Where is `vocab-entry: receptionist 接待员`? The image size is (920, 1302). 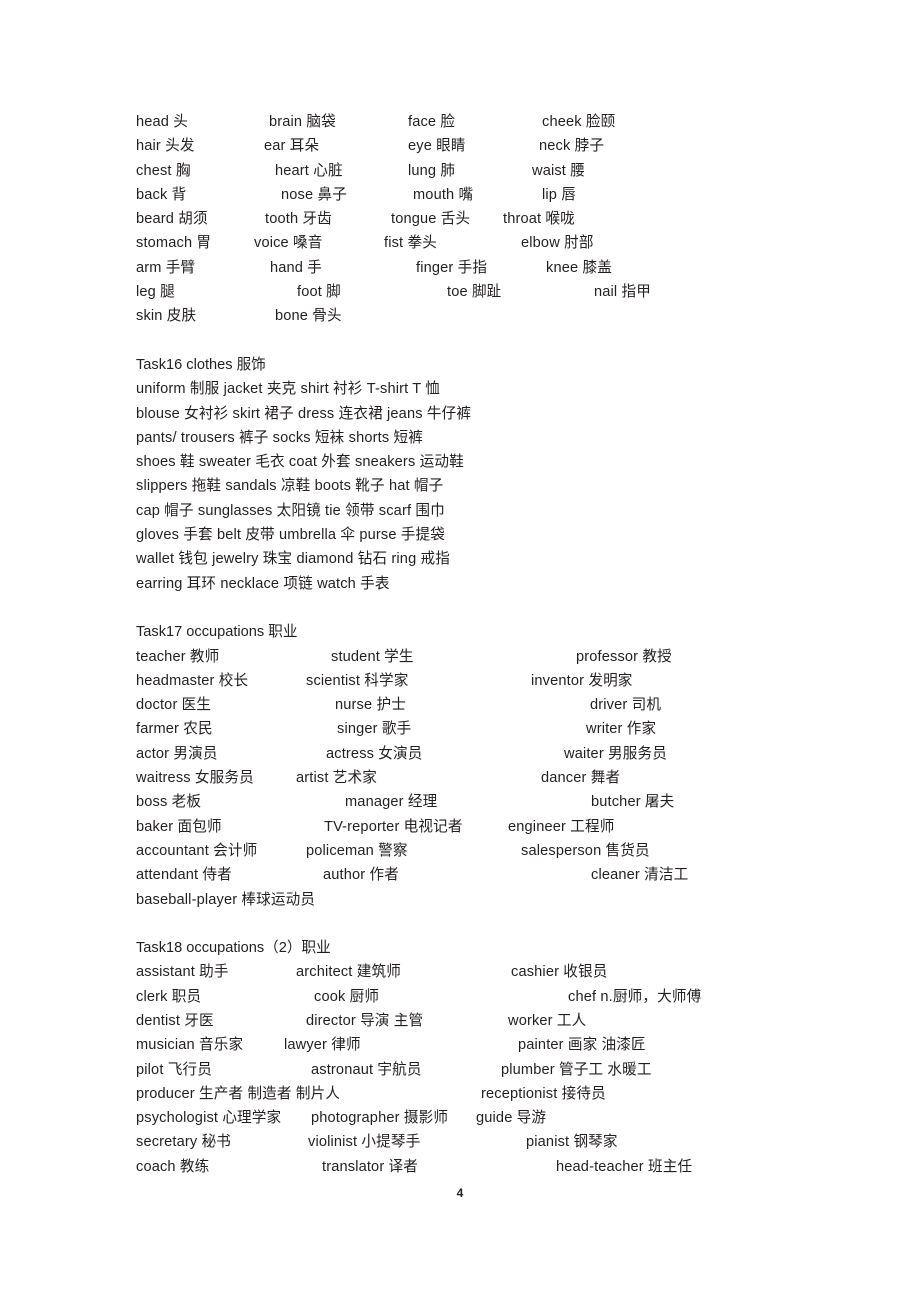
vocab-entry: receptionist 接待员 is located at coordinates (543, 1093).